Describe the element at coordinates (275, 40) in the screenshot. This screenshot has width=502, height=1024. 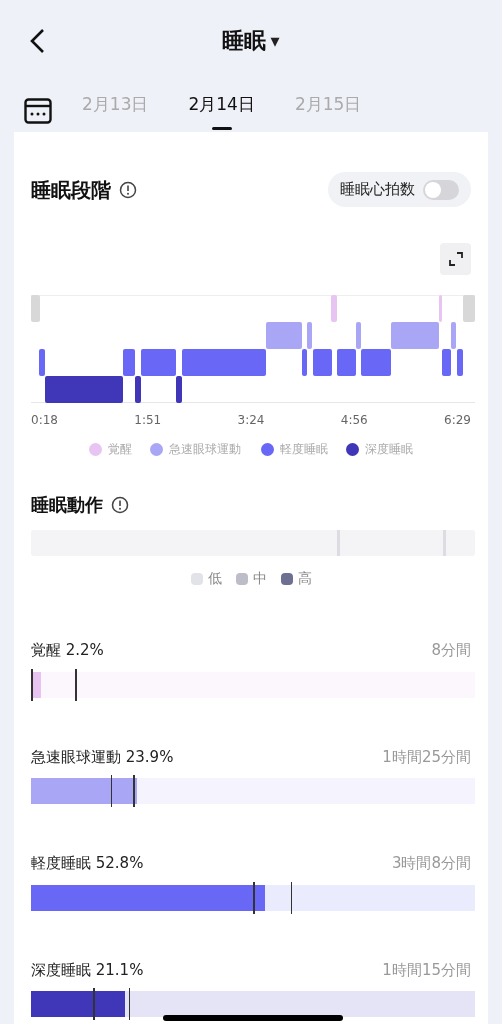
I see `caret-icon: ▾` at that location.